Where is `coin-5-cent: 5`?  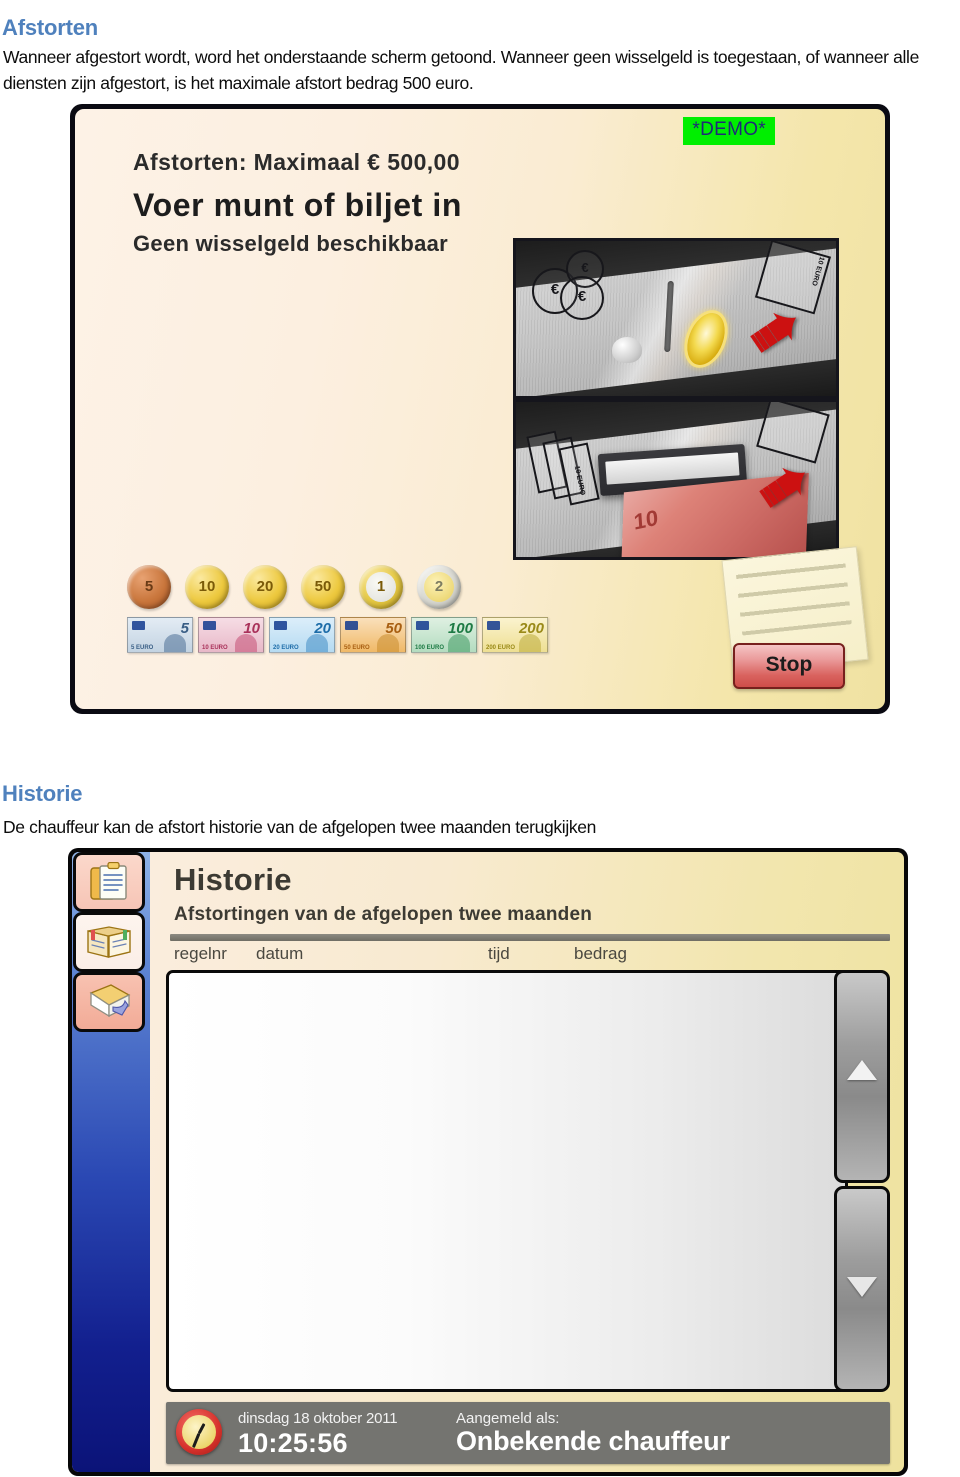
coin-5-cent: 5 is located at coordinates (149, 587).